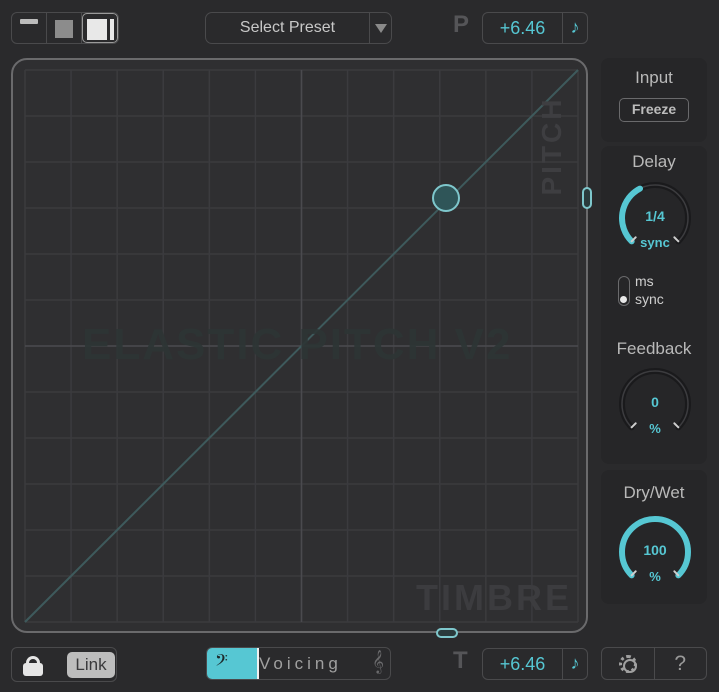 This screenshot has height=692, width=719. I want to click on pitch-note-icon: ♪, so click(575, 28).